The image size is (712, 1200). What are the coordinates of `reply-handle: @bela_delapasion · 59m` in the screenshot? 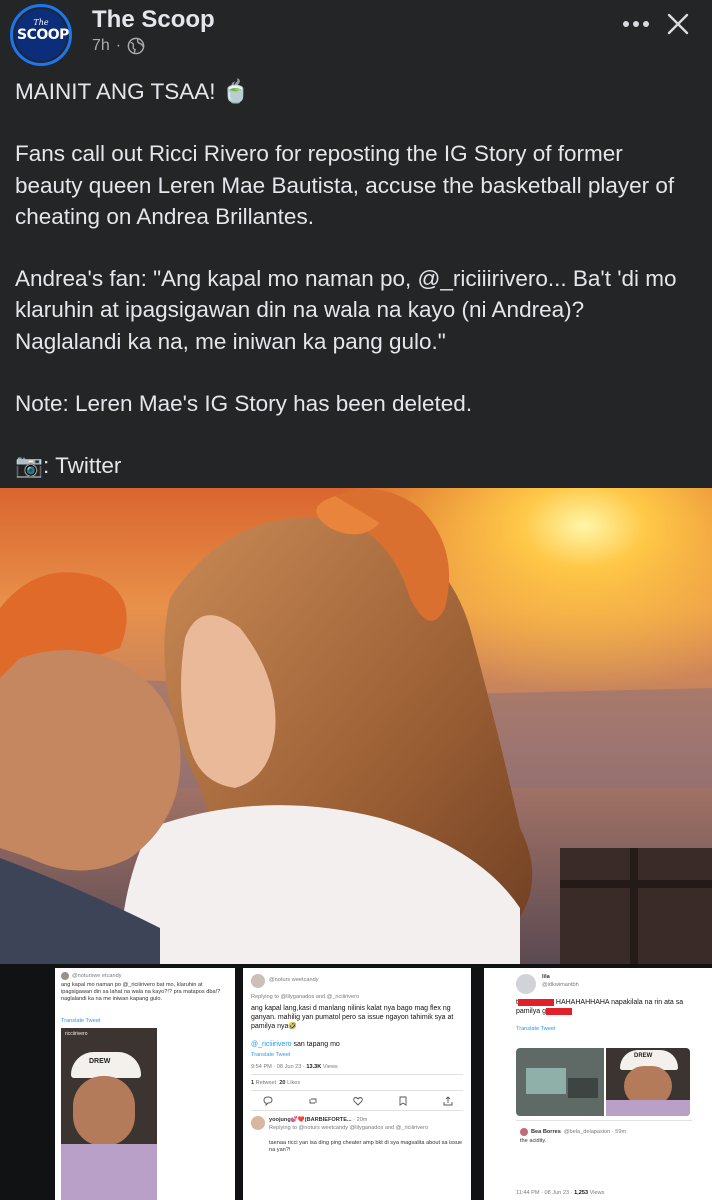 It's located at (595, 1131).